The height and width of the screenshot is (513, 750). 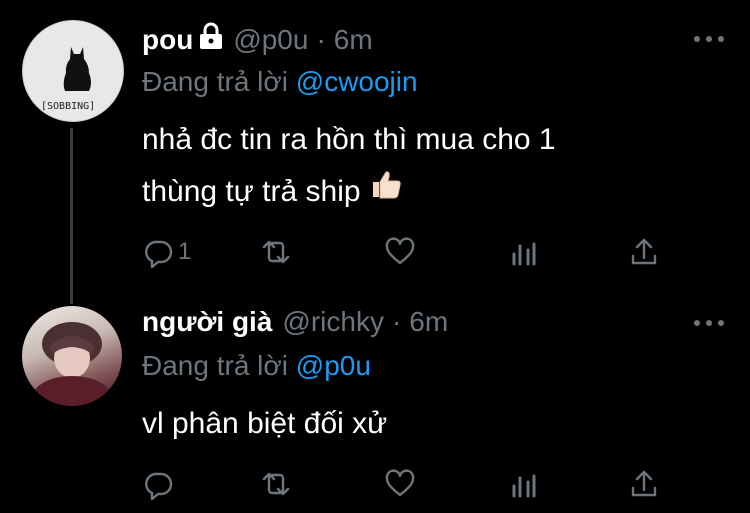 I want to click on display-name: pou, so click(x=167, y=40).